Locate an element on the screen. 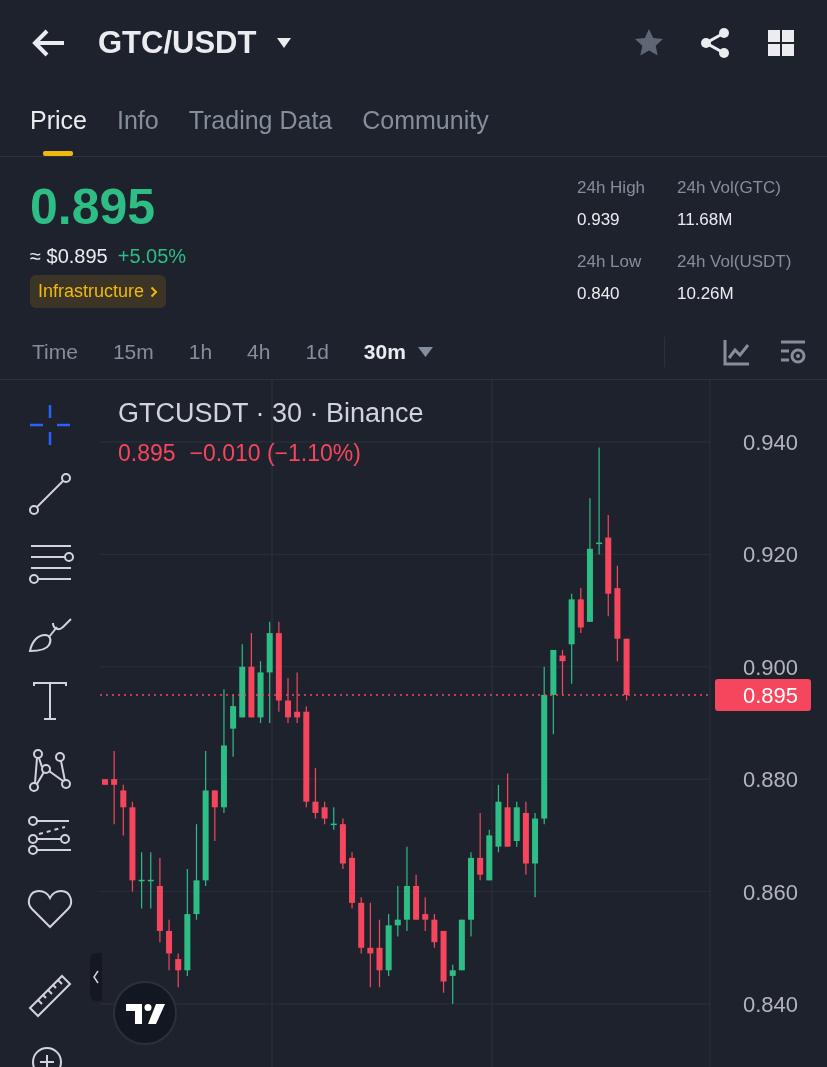 This screenshot has width=827, height=1067. axis-label: 0.900 is located at coordinates (770, 667).